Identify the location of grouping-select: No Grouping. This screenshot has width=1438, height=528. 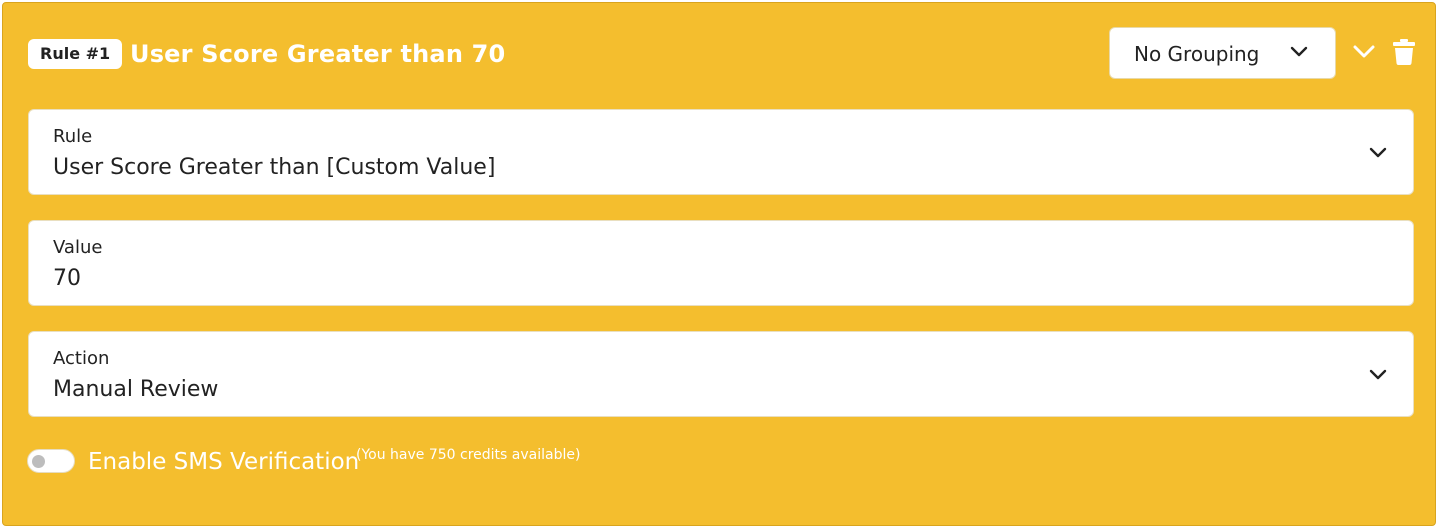
(1222, 53).